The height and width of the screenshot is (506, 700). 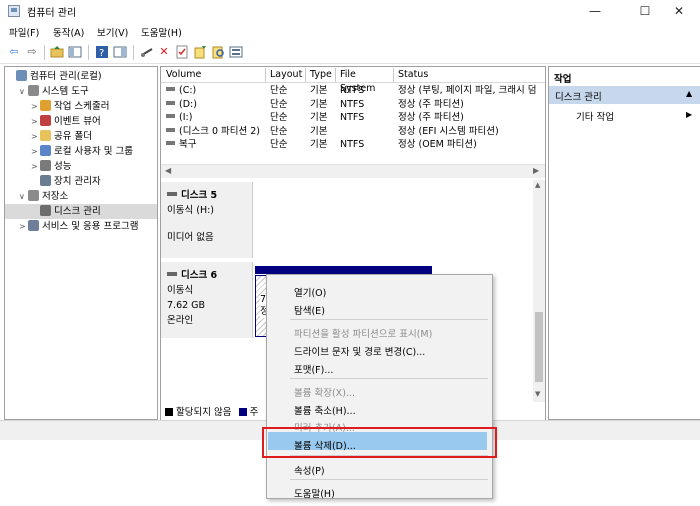 What do you see at coordinates (63, 166) in the screenshot?
I see `tree-item-label: 성능` at bounding box center [63, 166].